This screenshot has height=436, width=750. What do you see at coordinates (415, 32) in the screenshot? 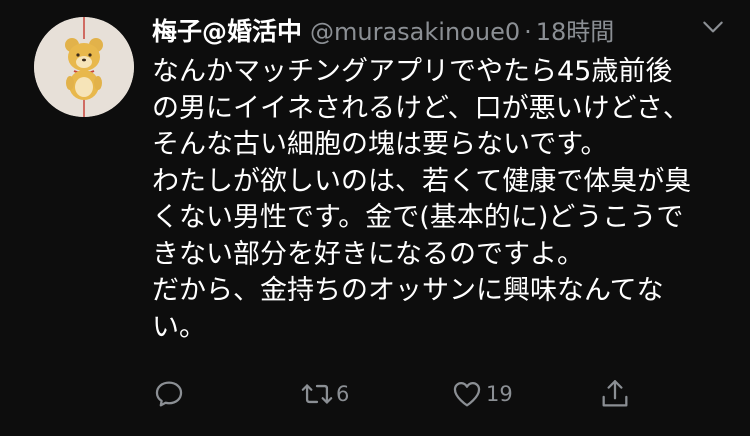
I see `user-handle: @murasakinoue0` at bounding box center [415, 32].